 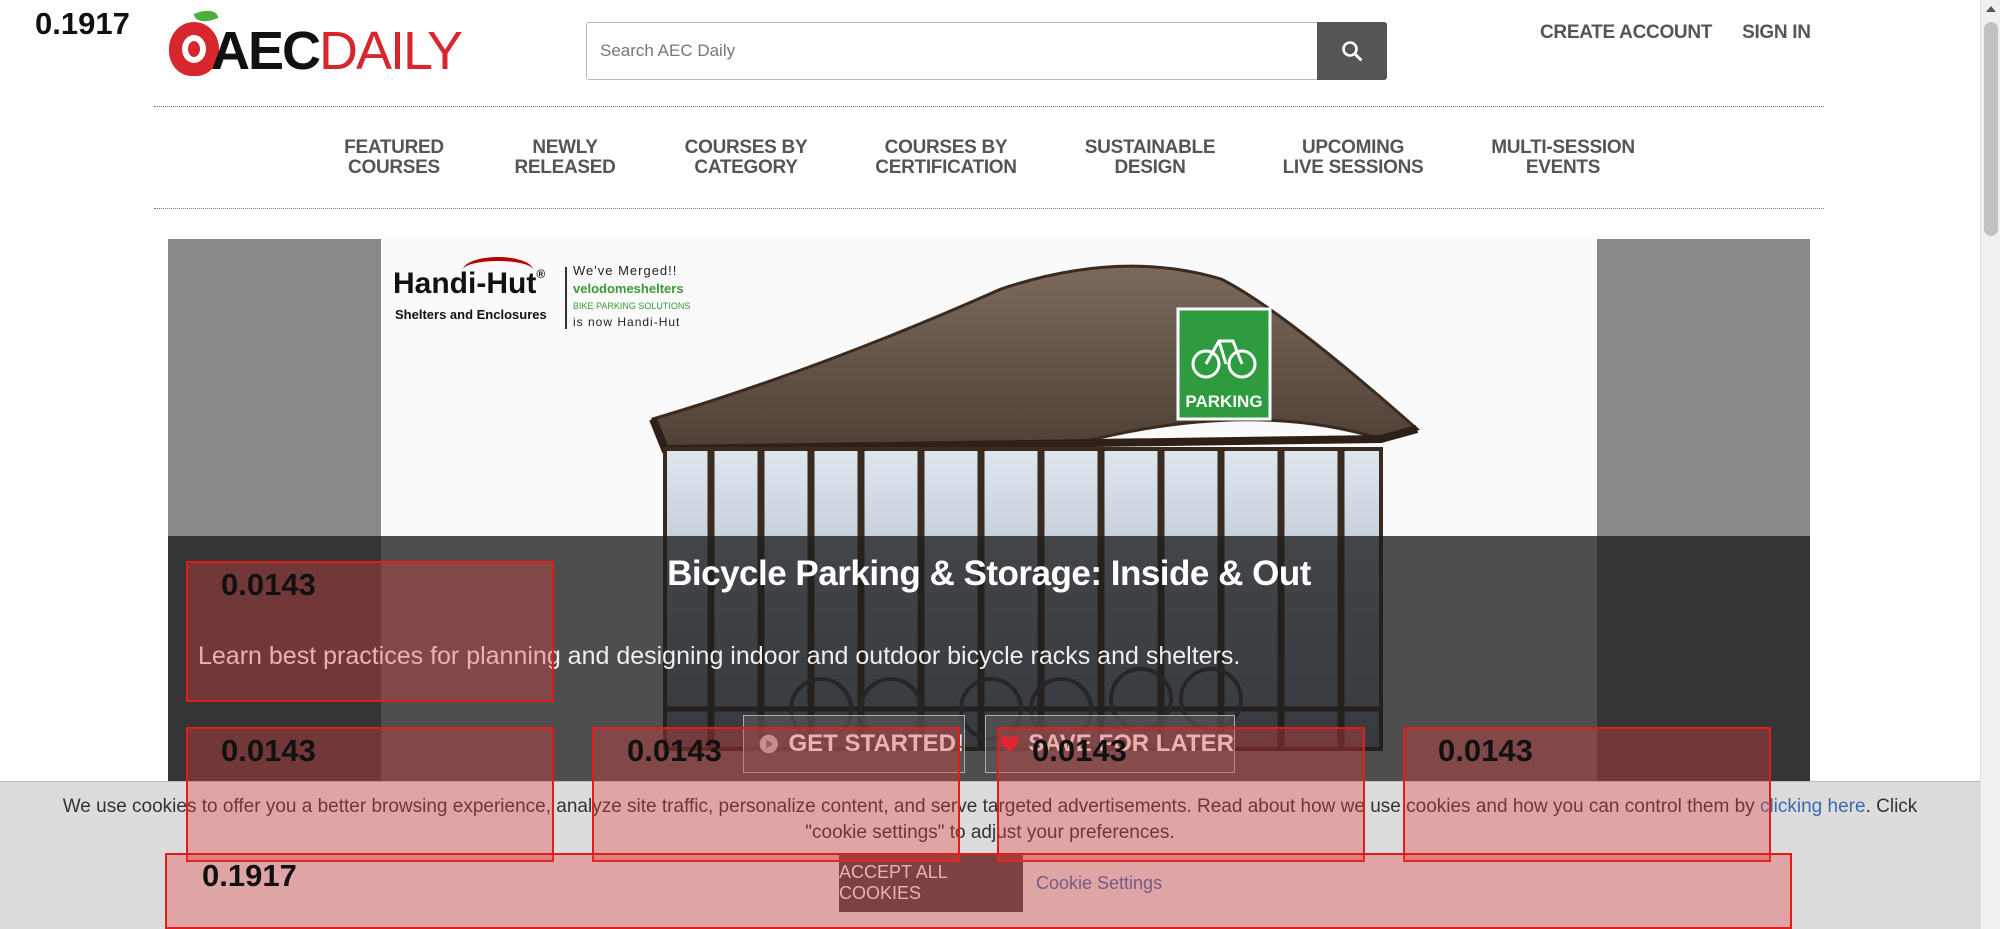 What do you see at coordinates (1776, 33) in the screenshot?
I see `sign-in-link: SIGN IN` at bounding box center [1776, 33].